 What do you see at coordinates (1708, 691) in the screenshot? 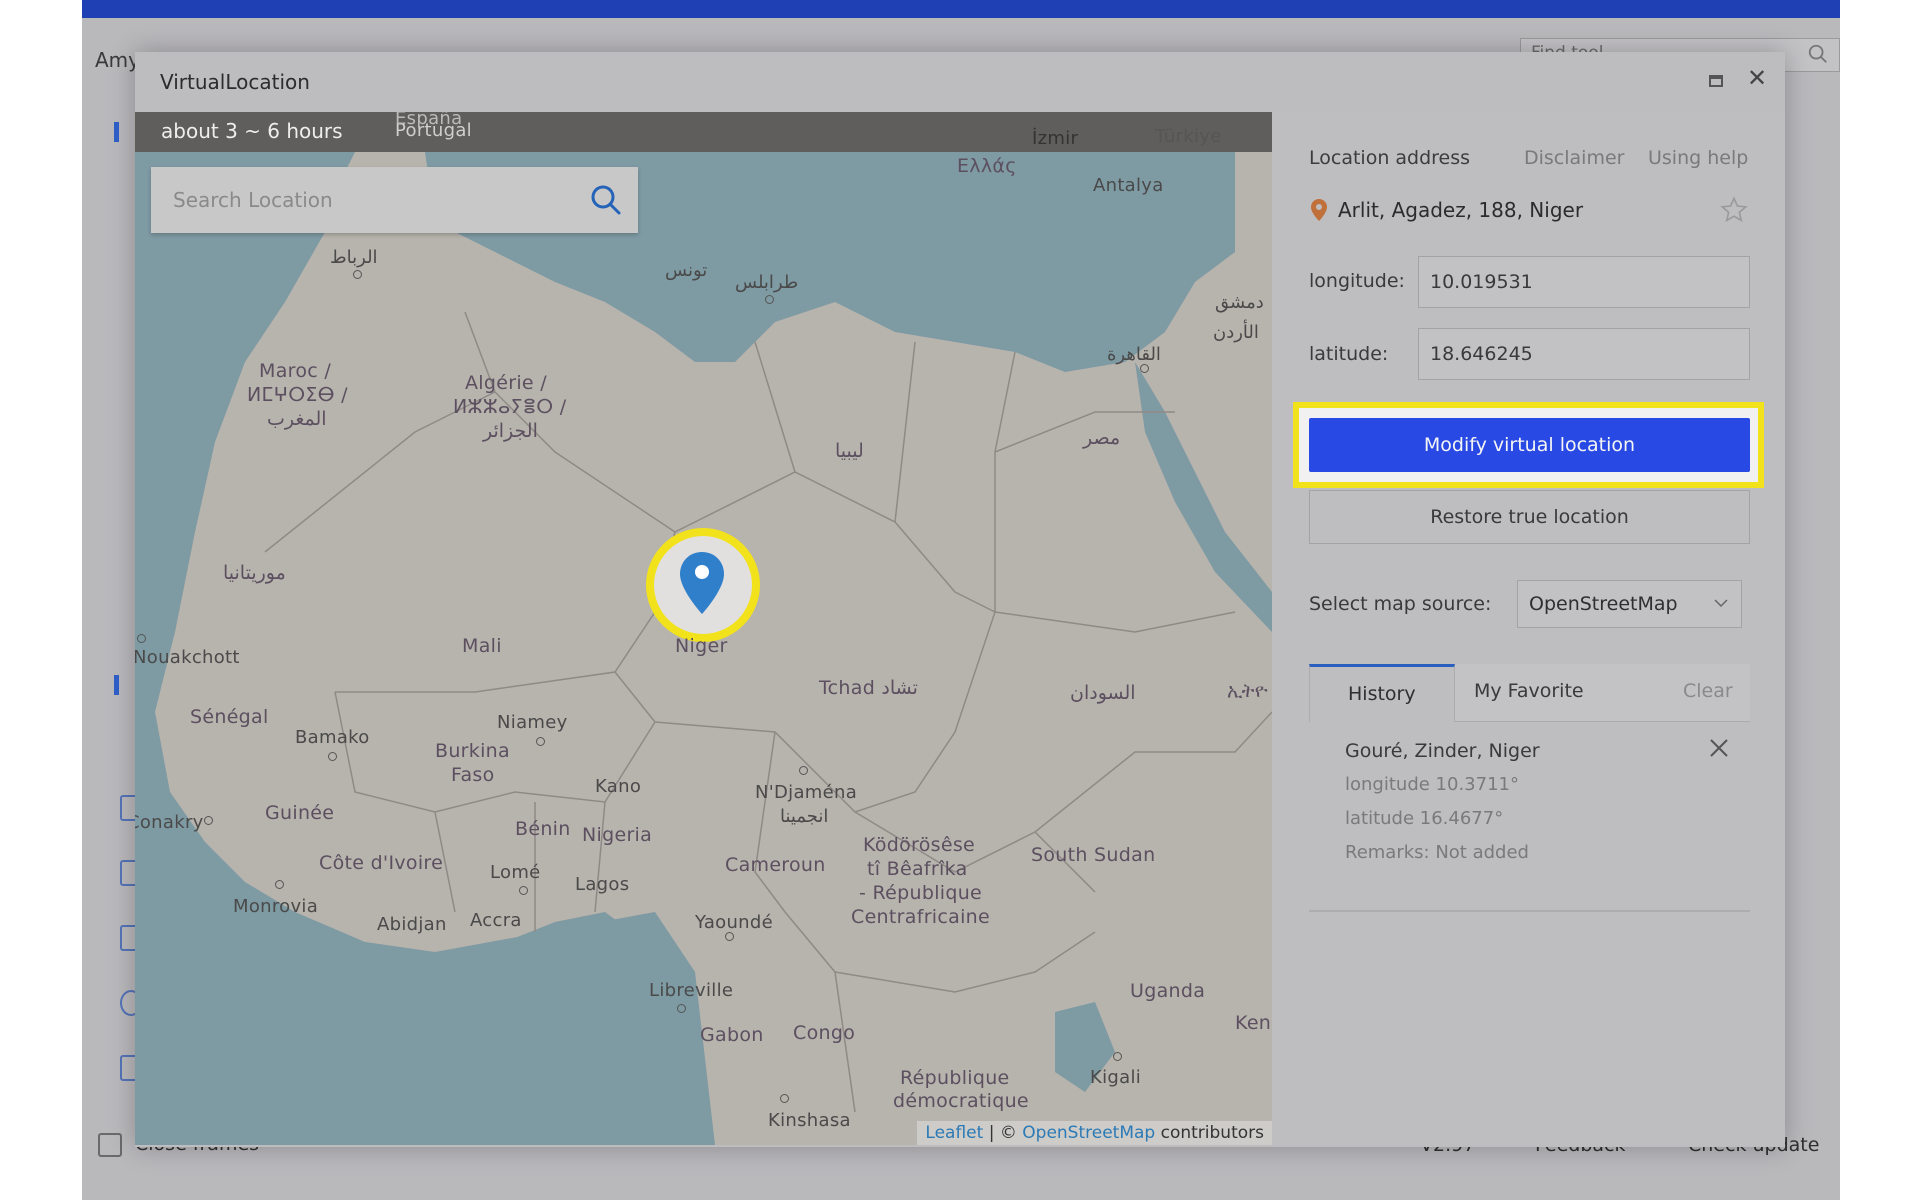
I see `clear-history-button: Clear` at bounding box center [1708, 691].